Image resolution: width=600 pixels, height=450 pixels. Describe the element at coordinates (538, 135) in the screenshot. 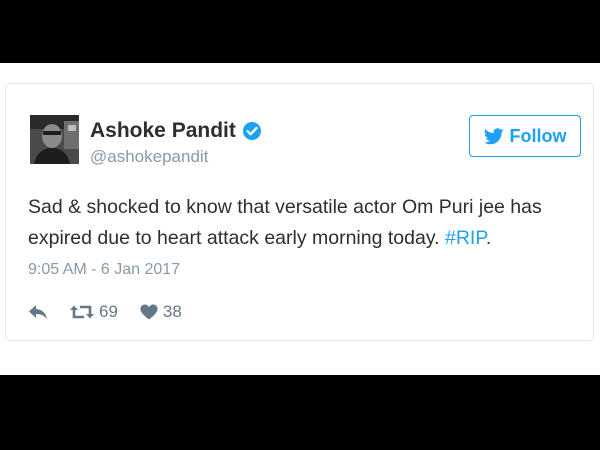

I see `follow-button-label: Follow` at that location.